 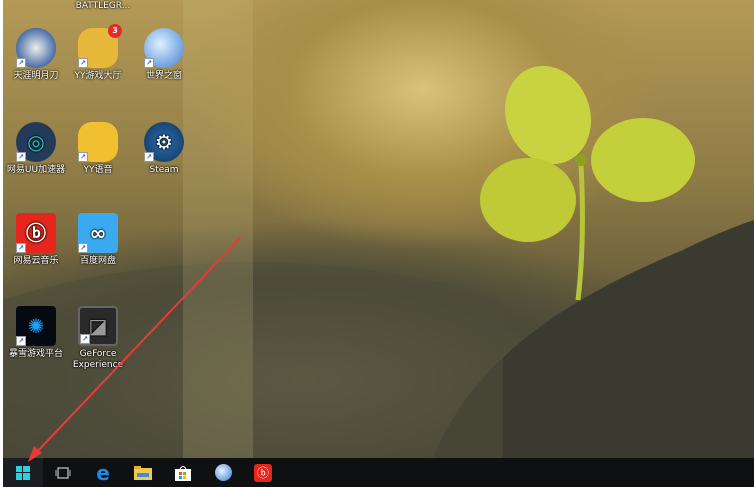 I want to click on desktop-icon-tianya: ↗ 天涯明月刀, so click(x=36, y=55).